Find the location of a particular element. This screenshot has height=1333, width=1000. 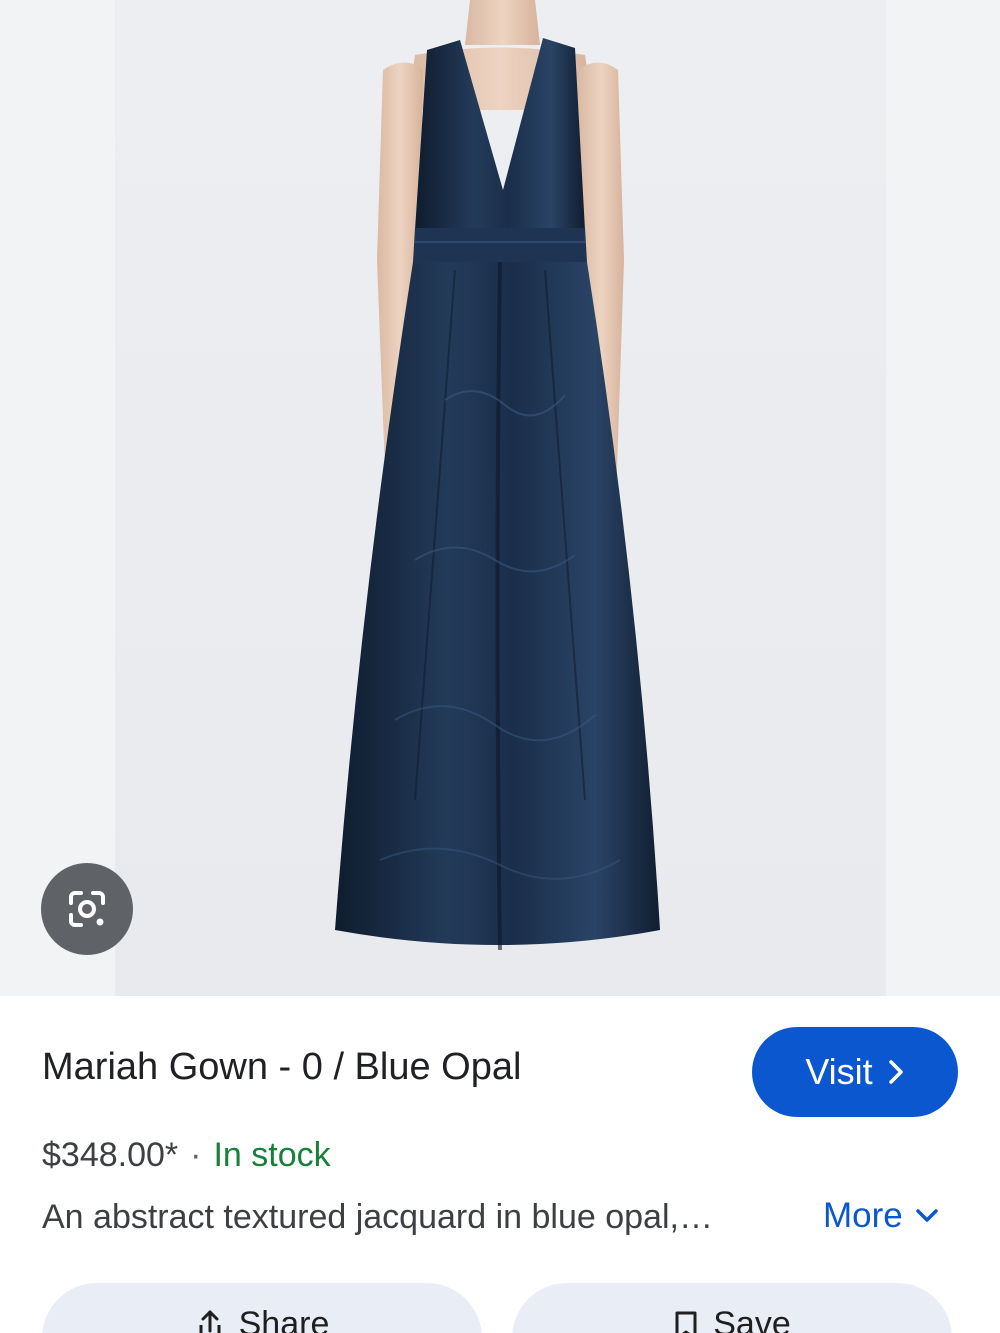

visit-button: Visit is located at coordinates (855, 1072).